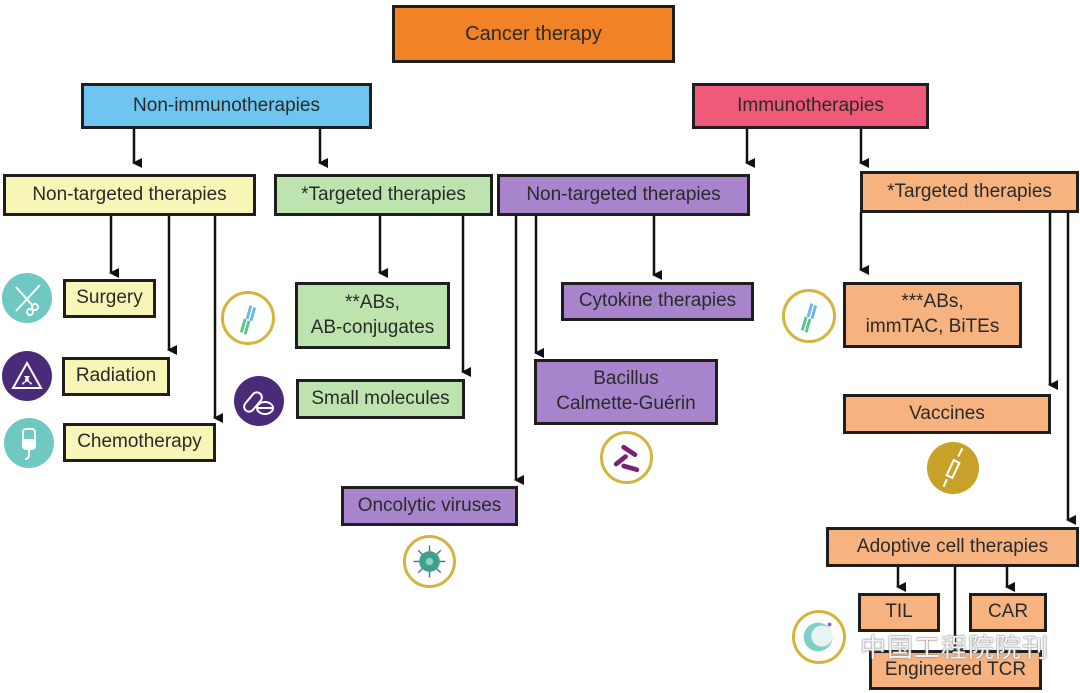 The width and height of the screenshot is (1080, 693). What do you see at coordinates (372, 327) in the screenshot?
I see `node-label-line2: AB-conjugates` at bounding box center [372, 327].